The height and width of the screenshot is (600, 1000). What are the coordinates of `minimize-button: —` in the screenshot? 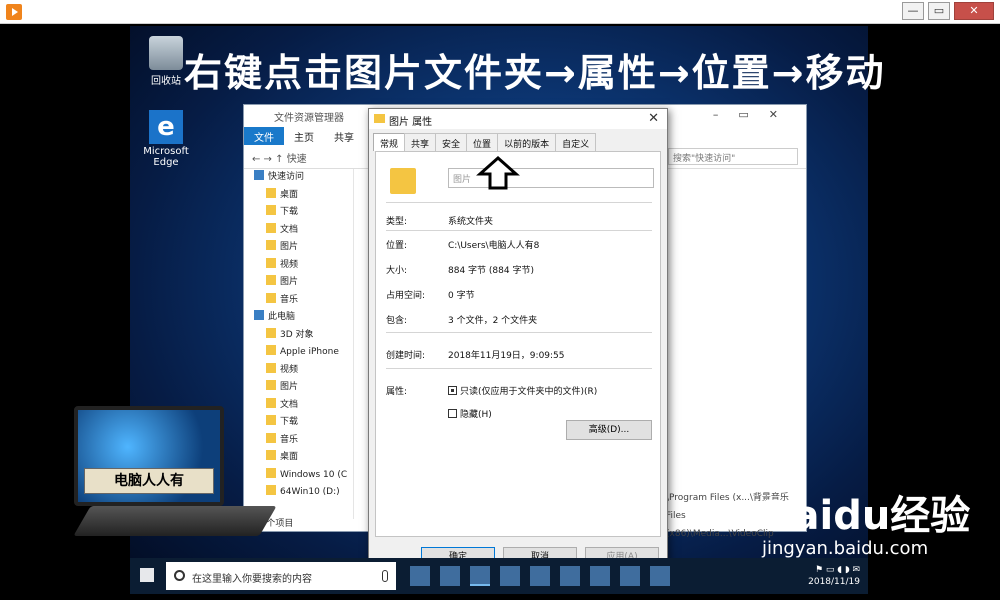 It's located at (913, 11).